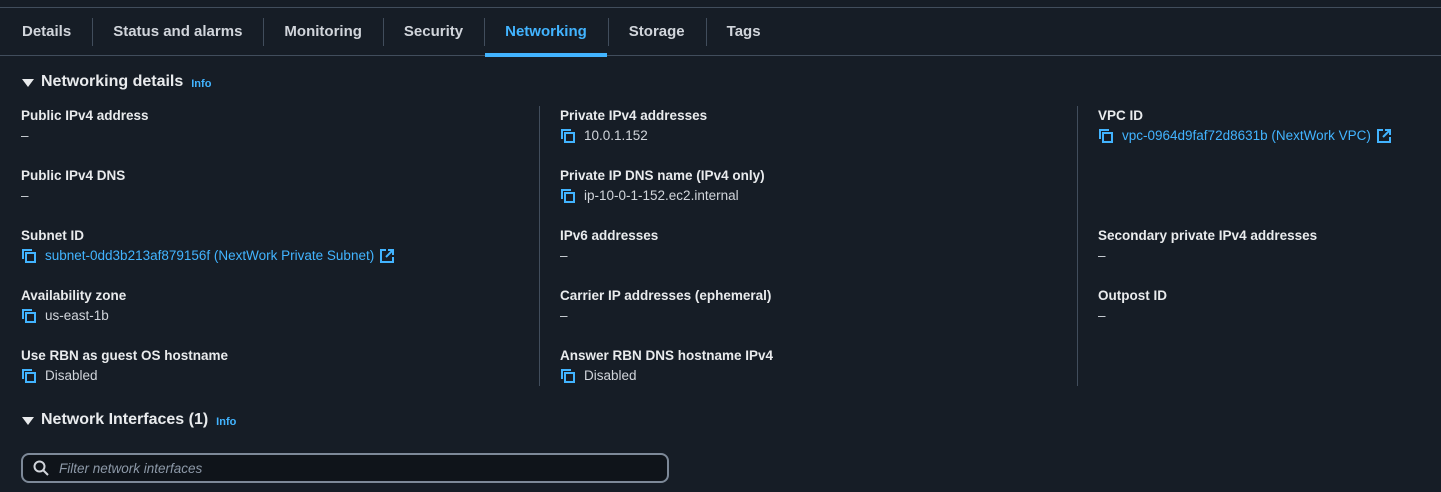  Describe the element at coordinates (177, 32) in the screenshot. I see `tab-status-and-alarms: Status and alarms` at that location.